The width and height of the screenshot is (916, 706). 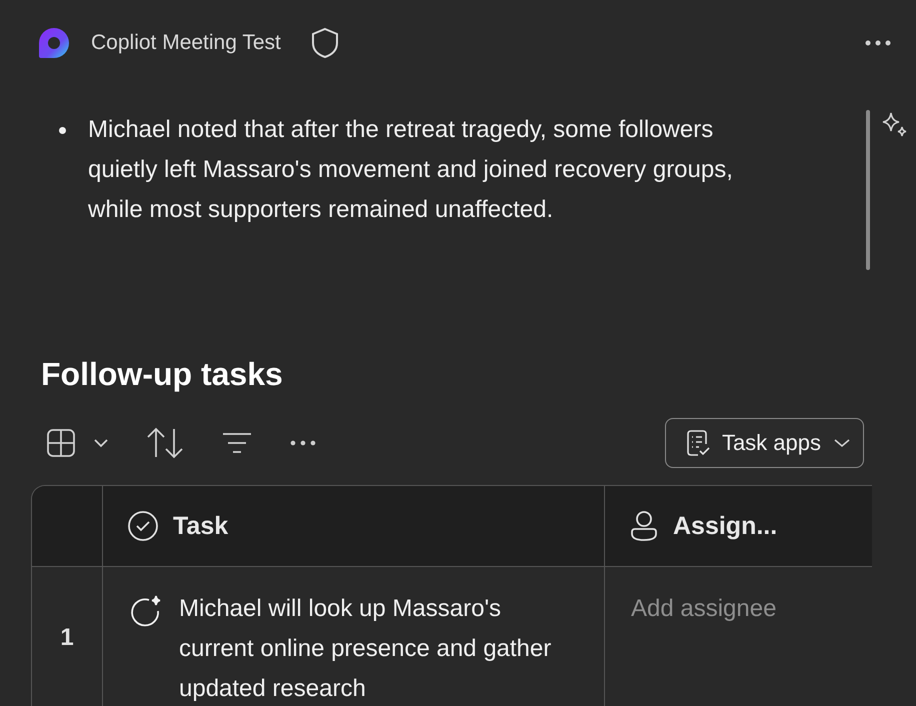 What do you see at coordinates (842, 443) in the screenshot?
I see `chevron-down-icon` at bounding box center [842, 443].